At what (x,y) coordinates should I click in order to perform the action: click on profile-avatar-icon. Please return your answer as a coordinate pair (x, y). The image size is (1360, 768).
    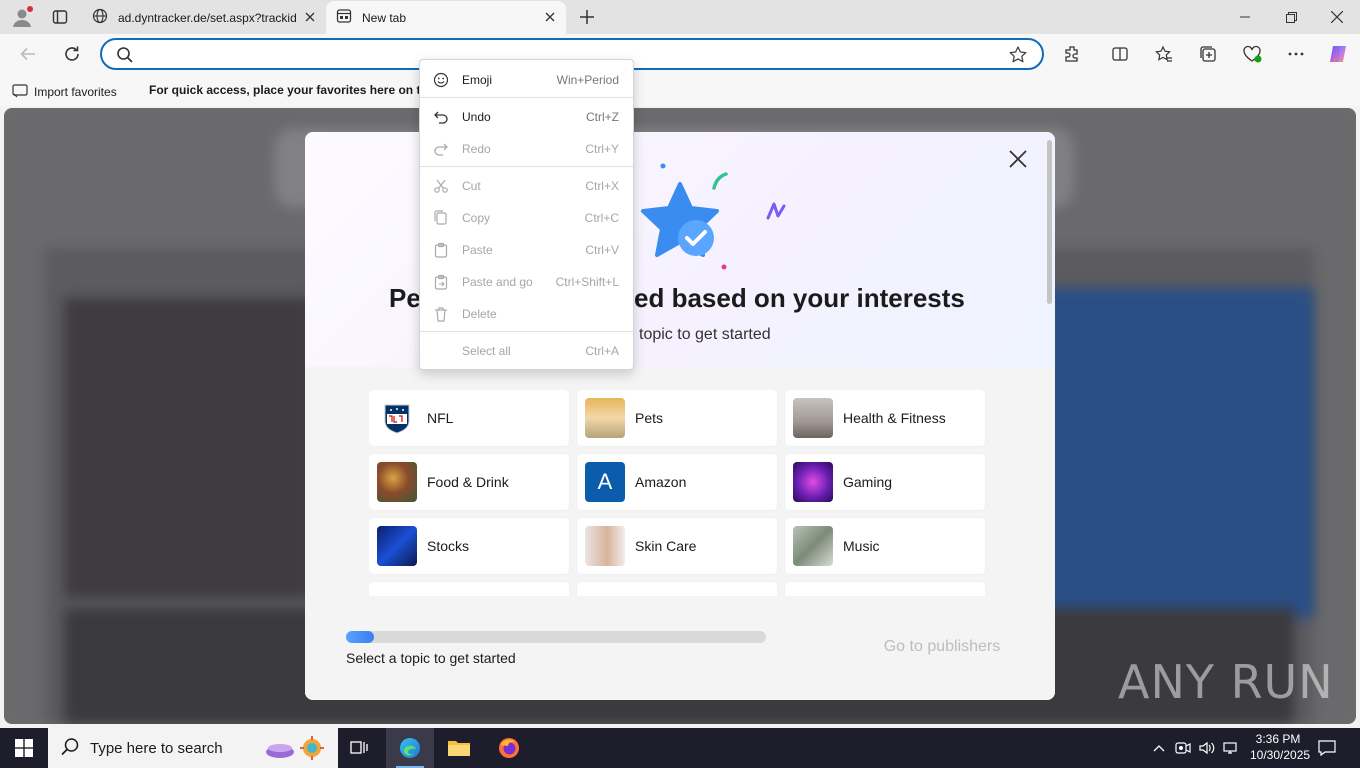
    Looking at the image, I should click on (22, 17).